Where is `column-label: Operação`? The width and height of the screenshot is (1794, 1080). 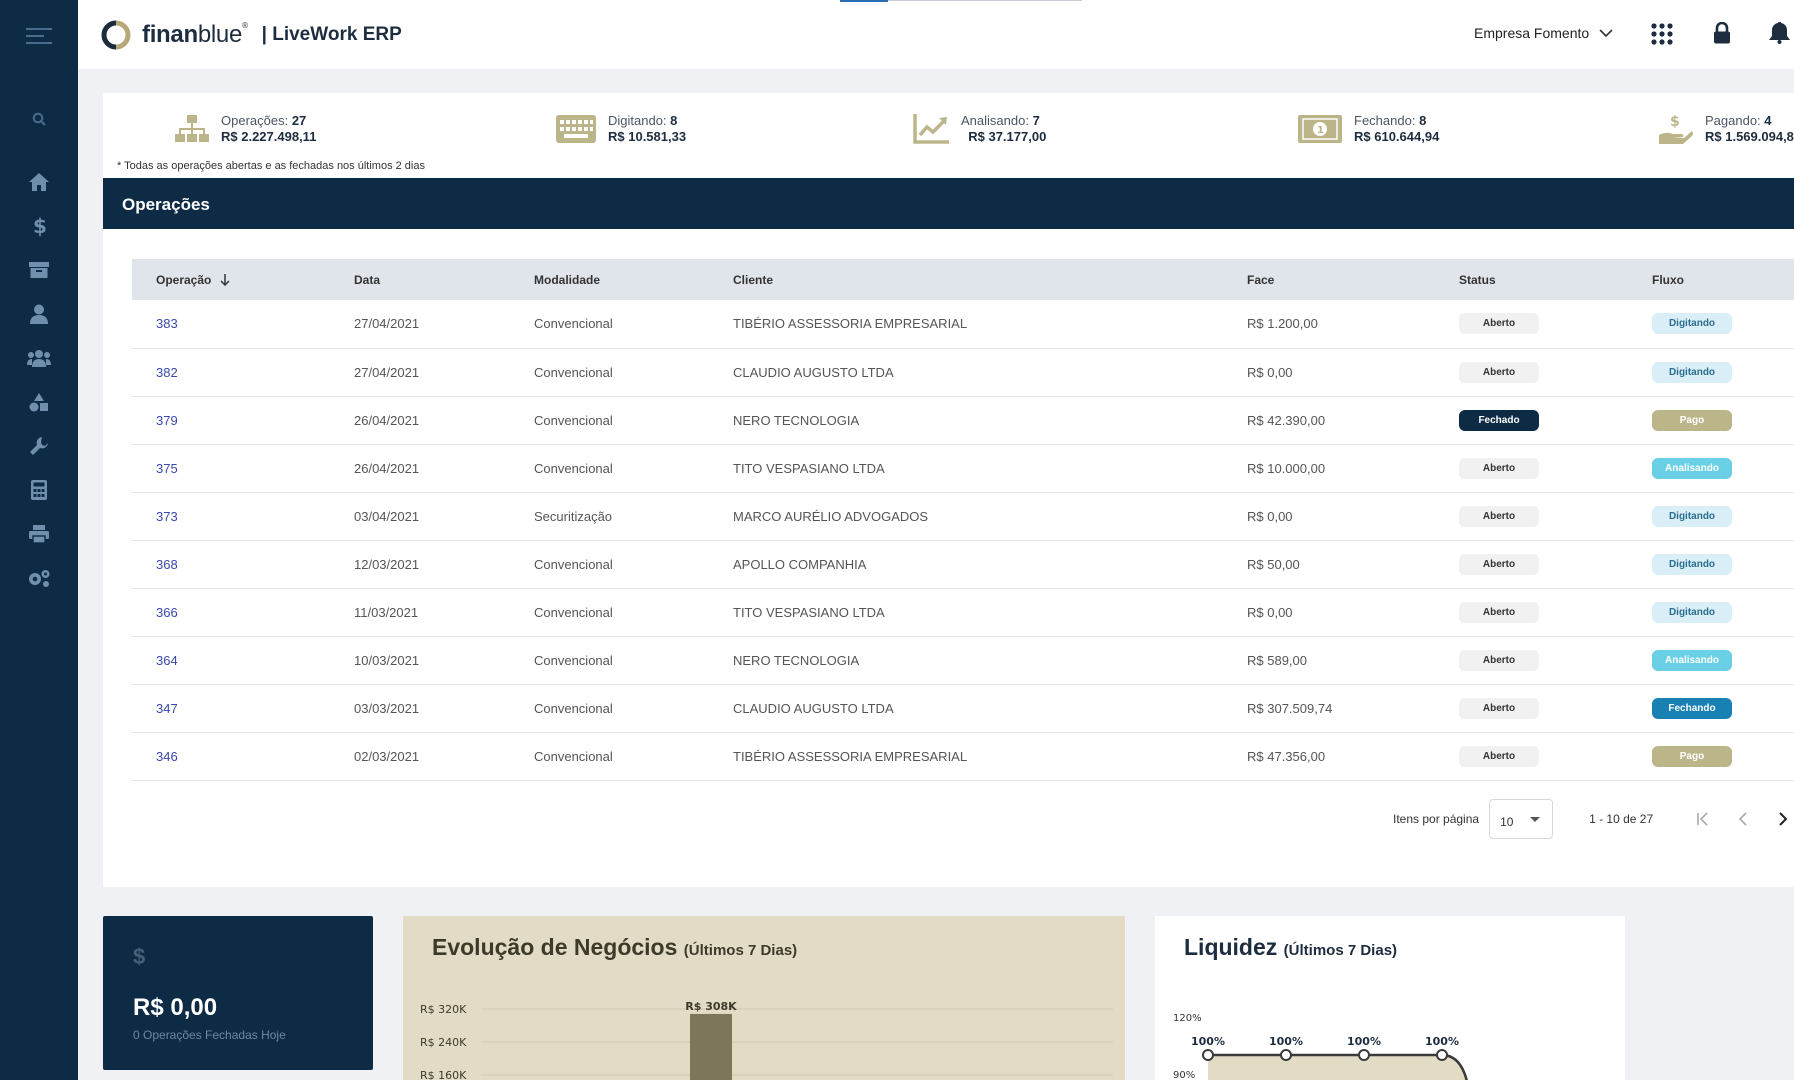 column-label: Operação is located at coordinates (184, 279).